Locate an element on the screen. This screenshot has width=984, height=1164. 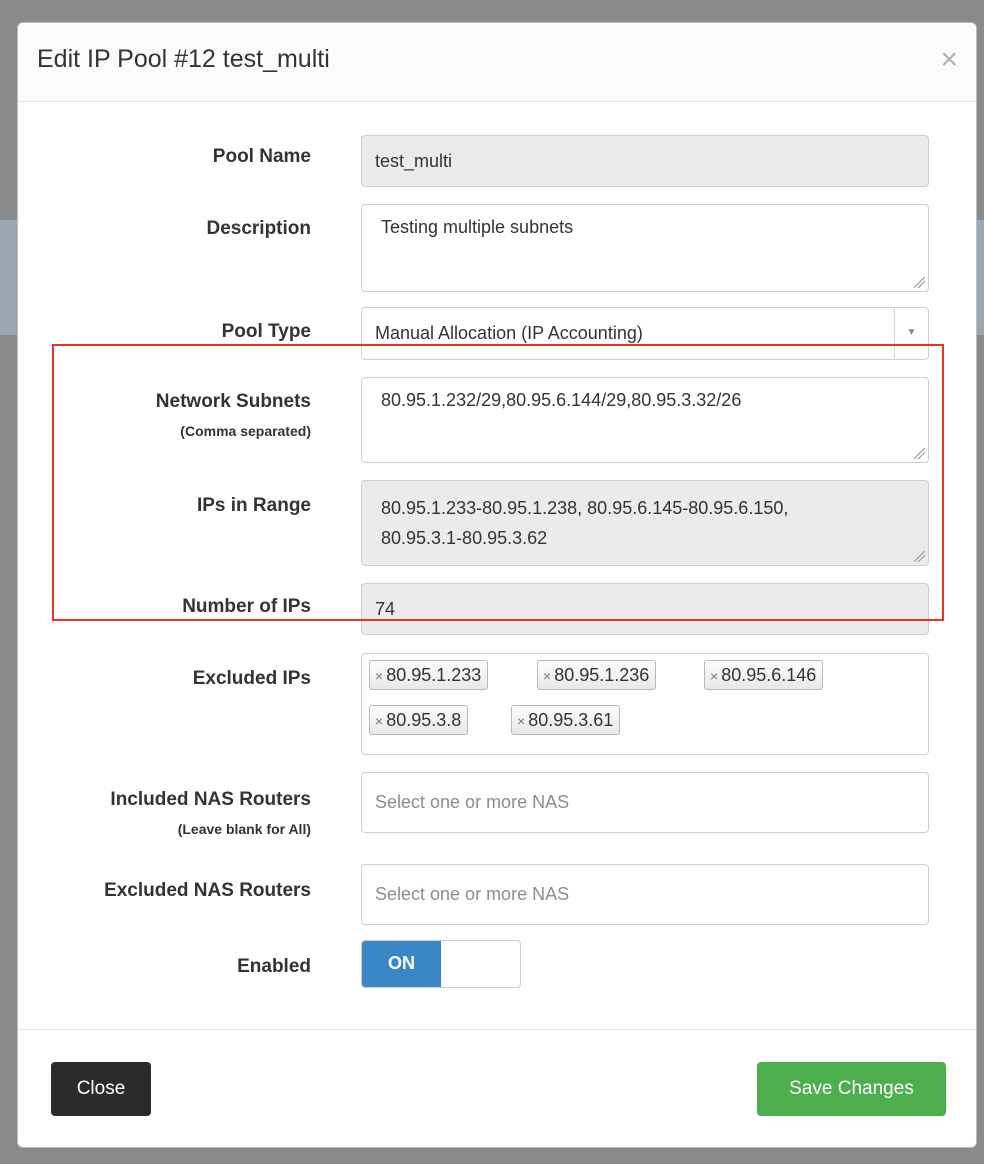
description-label: Description is located at coordinates (258, 228).